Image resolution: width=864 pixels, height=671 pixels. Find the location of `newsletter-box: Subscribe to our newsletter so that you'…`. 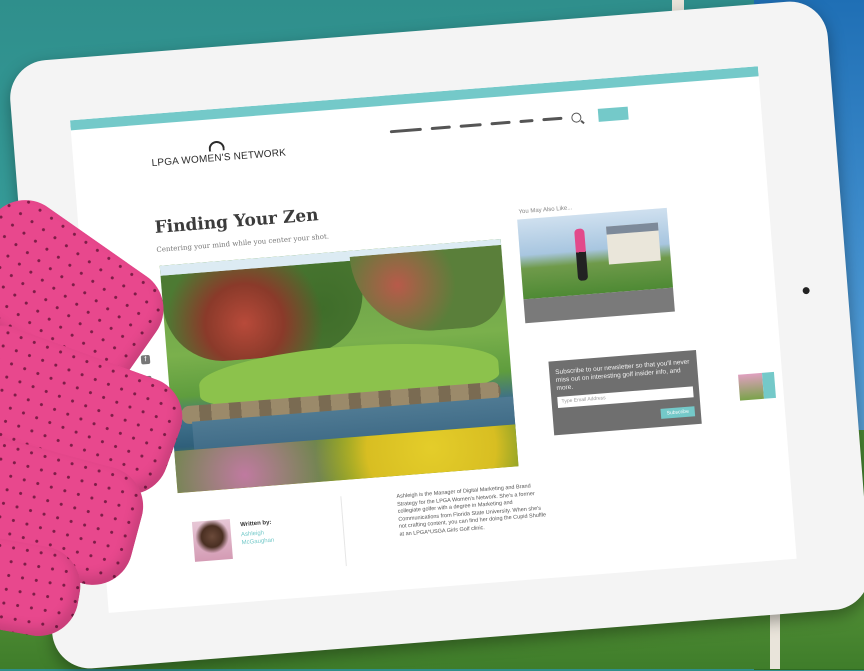

newsletter-box: Subscribe to our newsletter so that you'… is located at coordinates (625, 392).